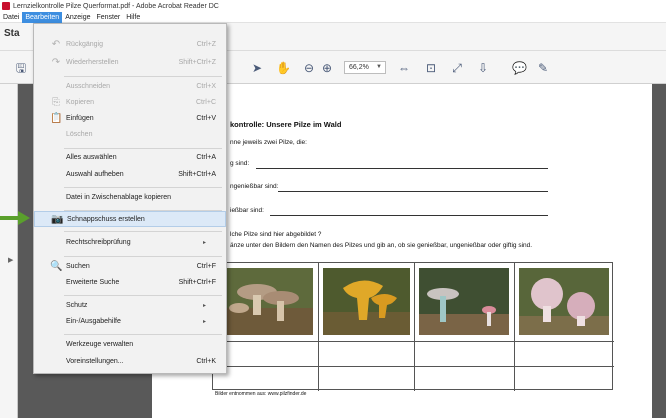 The height and width of the screenshot is (418, 666). What do you see at coordinates (130, 322) in the screenshot?
I see `menu-item-accessibility: Ein-/Ausgabehilfe ▸` at bounding box center [130, 322].